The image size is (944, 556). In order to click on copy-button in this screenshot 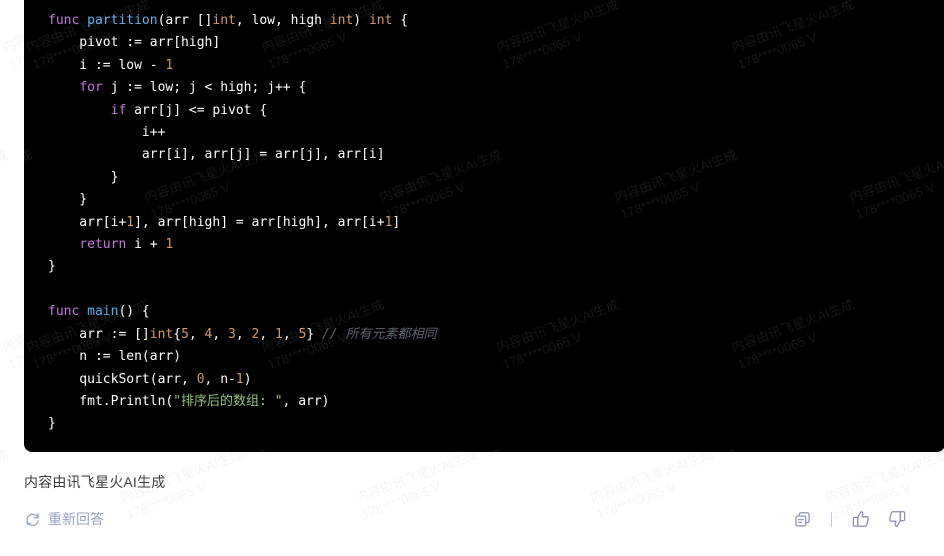, I will do `click(802, 519)`.